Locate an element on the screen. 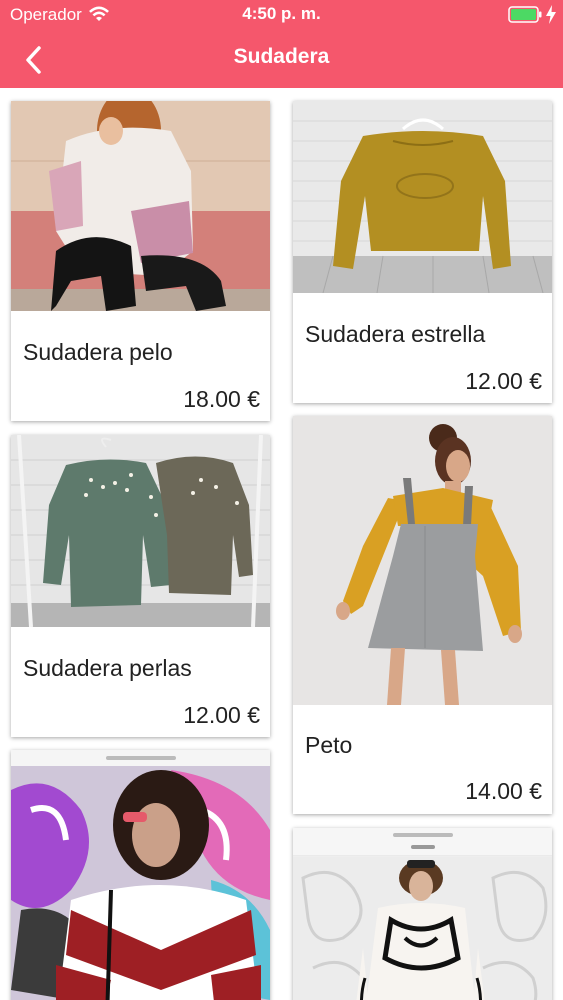 Image resolution: width=563 pixels, height=1000 pixels. status-bar: Operador 4:50 p. m. is located at coordinates (281, 15).